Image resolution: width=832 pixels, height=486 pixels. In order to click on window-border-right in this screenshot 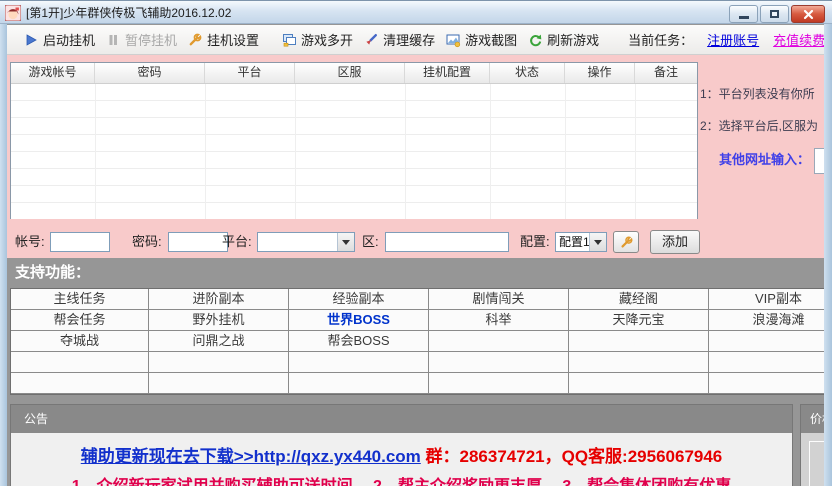, I will do `click(828, 255)`.